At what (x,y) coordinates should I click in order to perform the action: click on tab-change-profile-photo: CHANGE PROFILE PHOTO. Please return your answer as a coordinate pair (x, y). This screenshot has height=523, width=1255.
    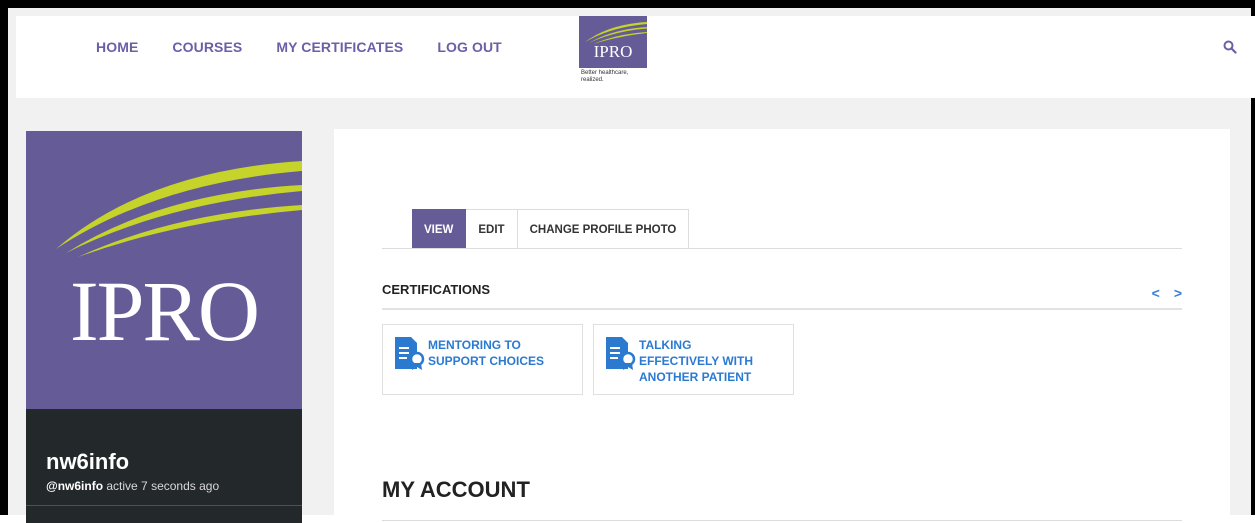
    Looking at the image, I should click on (603, 229).